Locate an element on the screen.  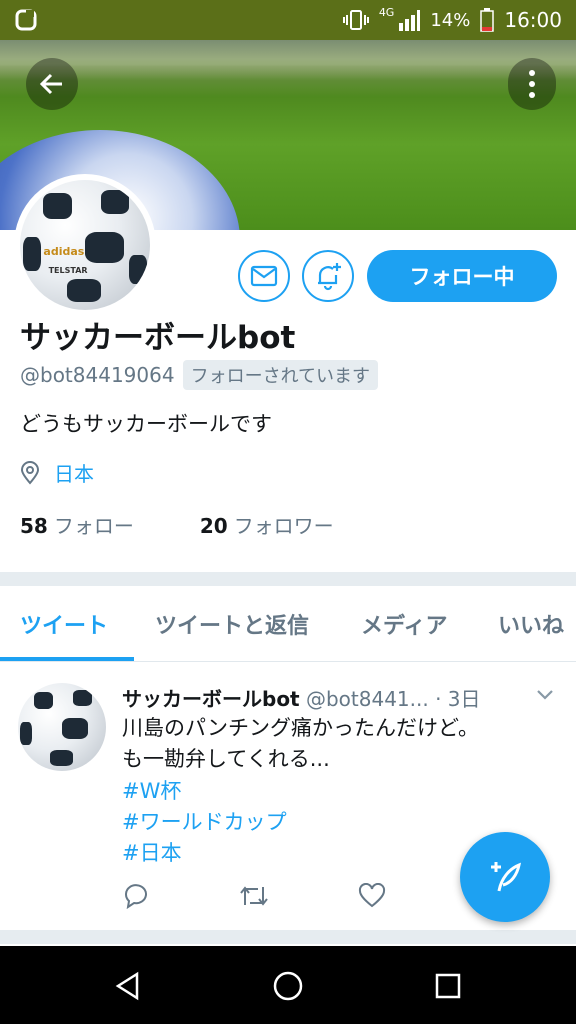
following-stat: 58 フォロー is located at coordinates (77, 524).